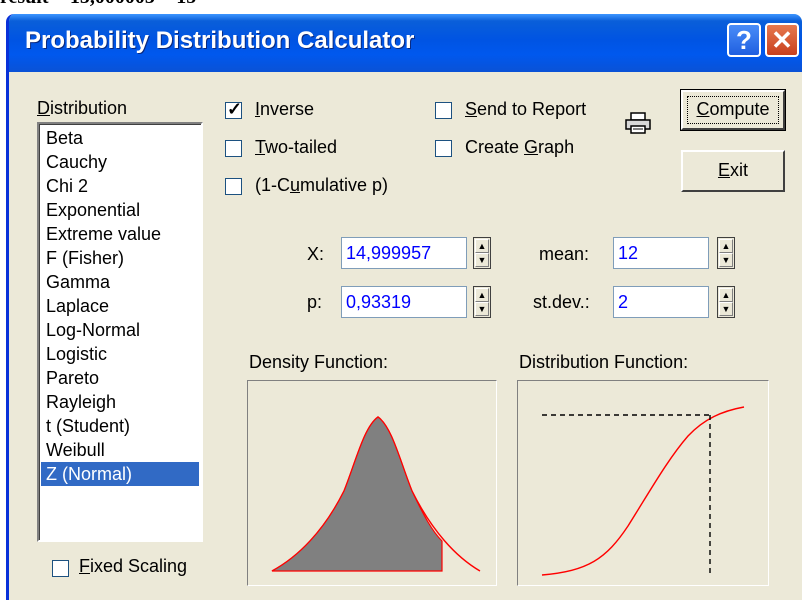 The width and height of the screenshot is (802, 600). What do you see at coordinates (525, 109) in the screenshot?
I see `send-to-report-label: Send to Report` at bounding box center [525, 109].